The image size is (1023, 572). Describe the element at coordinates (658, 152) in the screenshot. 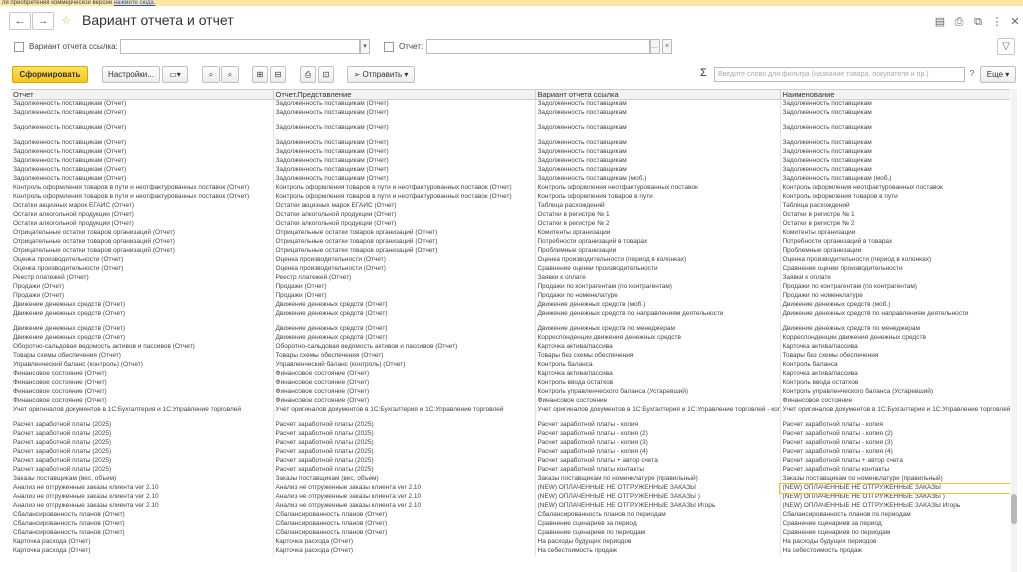

I see `cell-variant: Задолженность поставщикам` at that location.